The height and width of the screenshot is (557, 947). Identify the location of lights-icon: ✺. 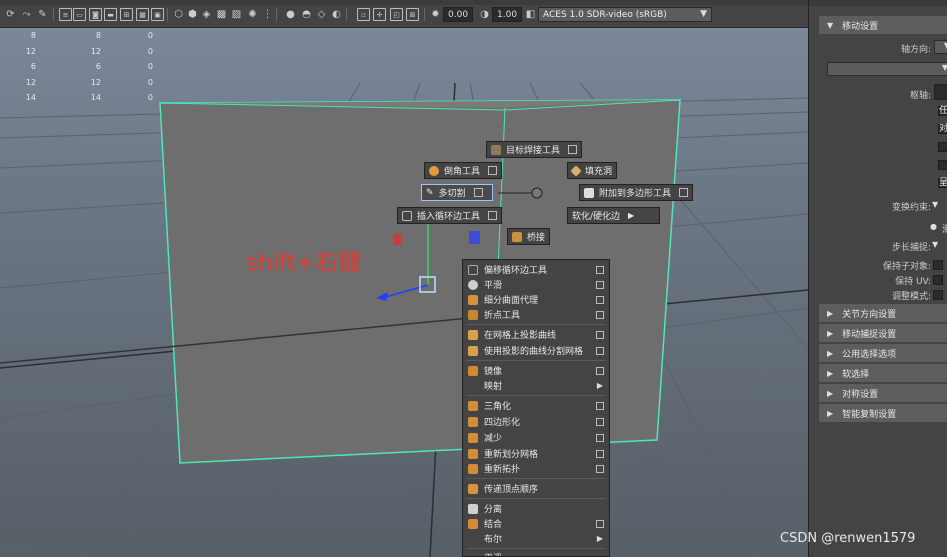
(252, 14).